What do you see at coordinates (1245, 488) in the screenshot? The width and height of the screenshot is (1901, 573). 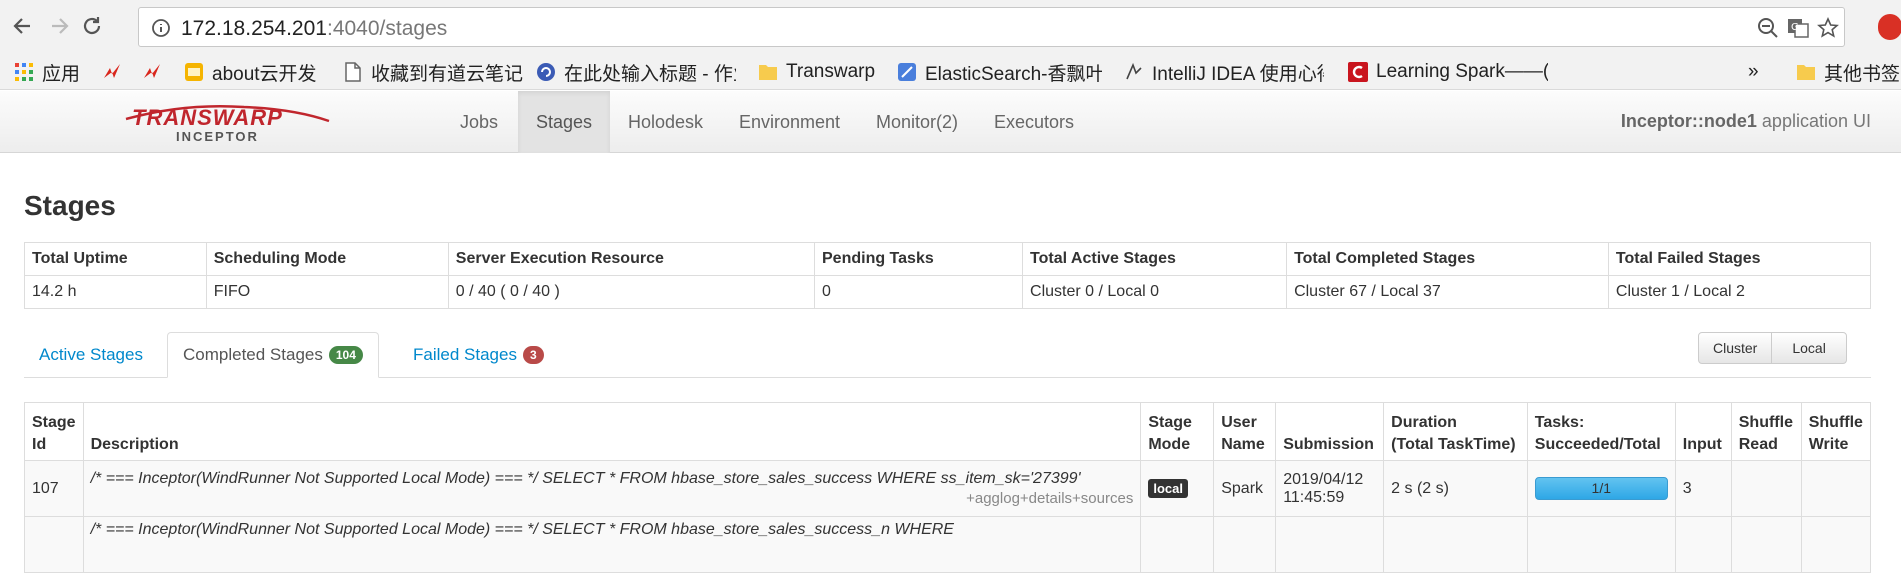 I see `user-name: Spark` at bounding box center [1245, 488].